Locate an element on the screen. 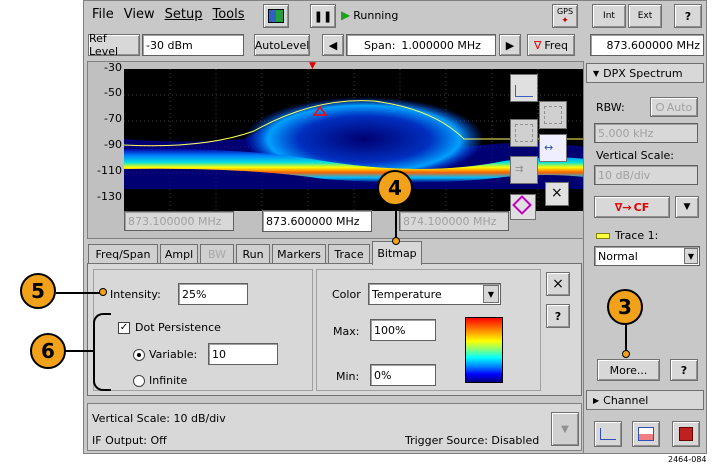 The width and height of the screenshot is (713, 466). record-view-button is located at coordinates (686, 434).